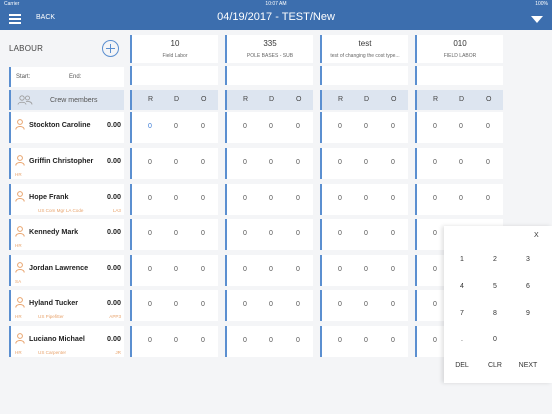  What do you see at coordinates (536, 235) in the screenshot?
I see `close-keypad-button: X` at bounding box center [536, 235].